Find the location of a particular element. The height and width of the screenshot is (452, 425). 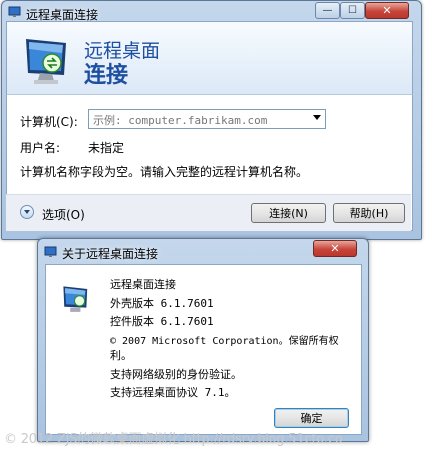

about-line: © 2007 Microsoft Corporation。保留所有权 is located at coordinates (224, 341).